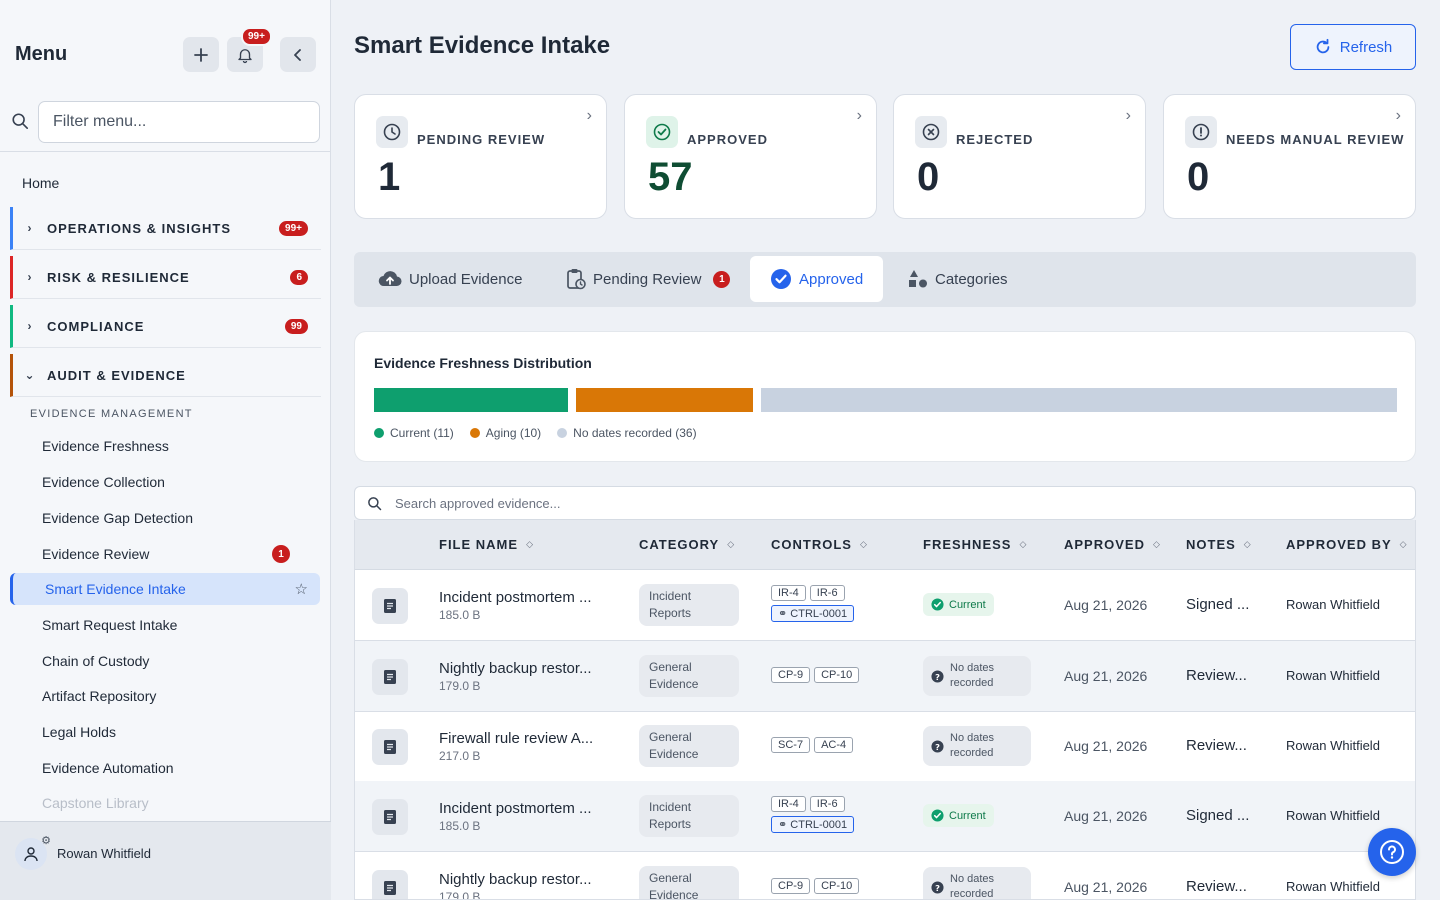 This screenshot has height=900, width=1440. I want to click on tab-badge: 1, so click(722, 279).